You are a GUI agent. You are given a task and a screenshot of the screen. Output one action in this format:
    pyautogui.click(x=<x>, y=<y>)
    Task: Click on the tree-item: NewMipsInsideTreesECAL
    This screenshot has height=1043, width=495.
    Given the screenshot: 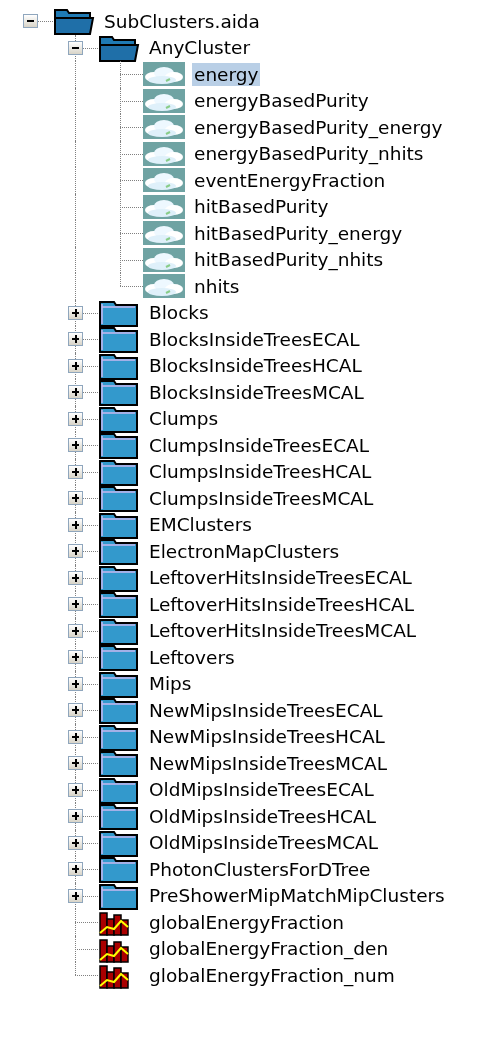 What is the action you would take?
    pyautogui.click(x=266, y=710)
    